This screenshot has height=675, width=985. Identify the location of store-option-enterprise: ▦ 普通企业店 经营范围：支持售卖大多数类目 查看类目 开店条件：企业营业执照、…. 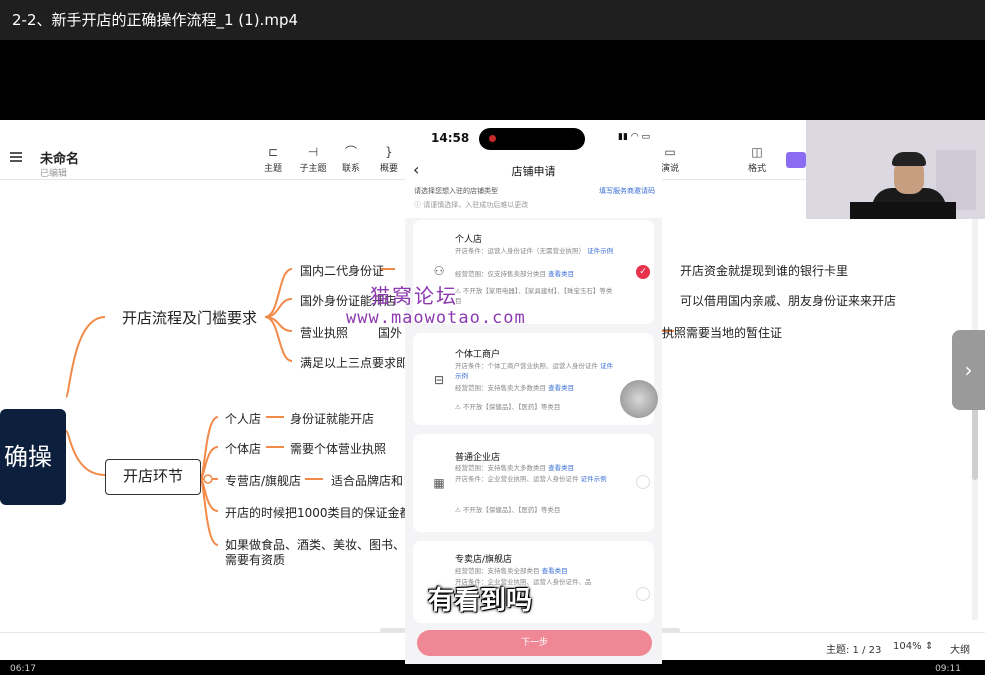
(533, 483).